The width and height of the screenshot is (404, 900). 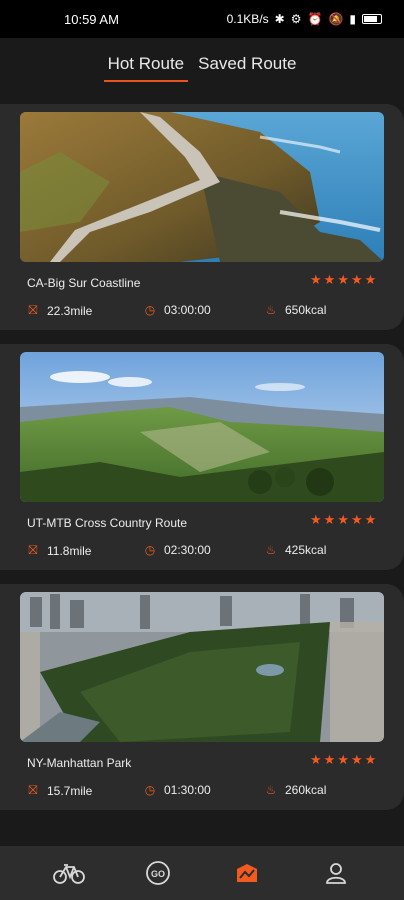 What do you see at coordinates (304, 19) in the screenshot?
I see `status-icons: 0.1KB/s ✱ ⚙ ⏰ 🔕 ▮` at bounding box center [304, 19].